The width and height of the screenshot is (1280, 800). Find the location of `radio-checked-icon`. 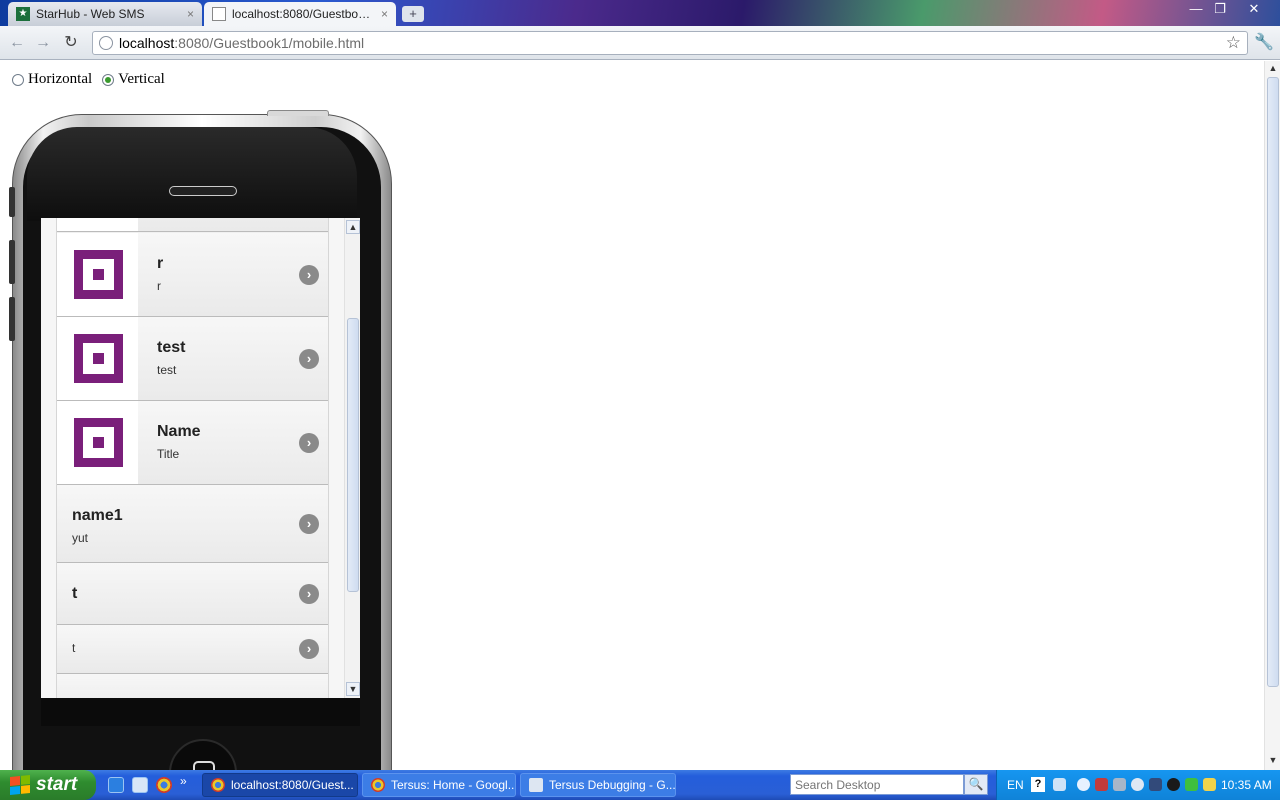

radio-checked-icon is located at coordinates (108, 79).